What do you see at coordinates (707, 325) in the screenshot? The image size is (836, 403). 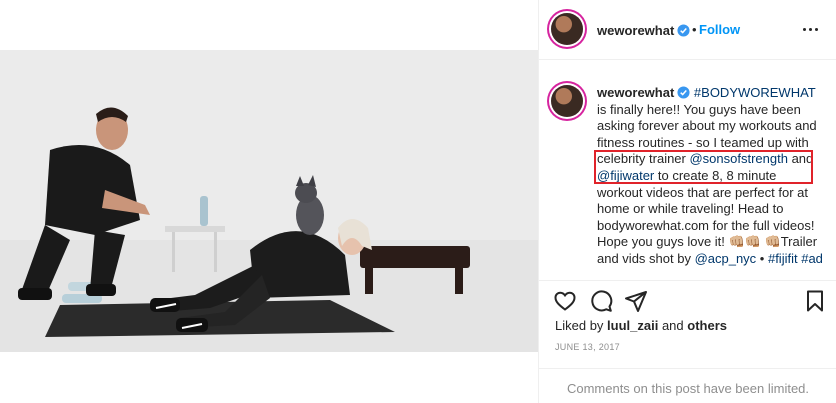 I see `likes-others-link: others` at bounding box center [707, 325].